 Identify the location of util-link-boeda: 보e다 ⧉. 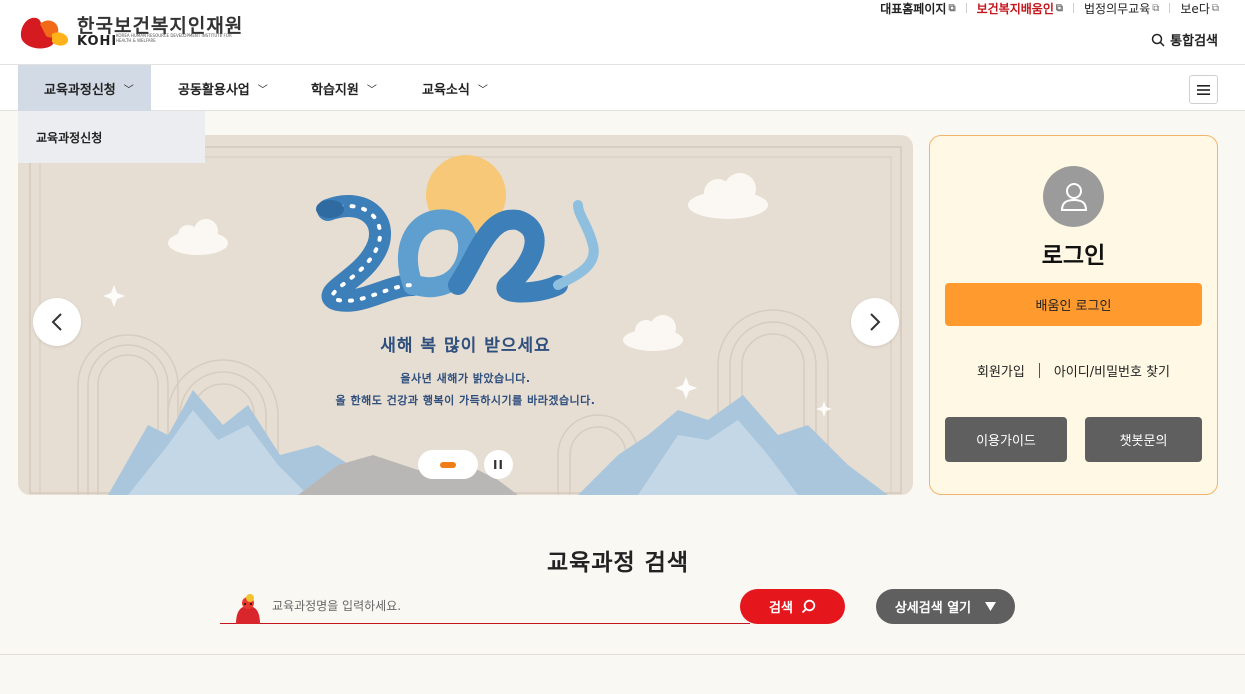
(1199, 8).